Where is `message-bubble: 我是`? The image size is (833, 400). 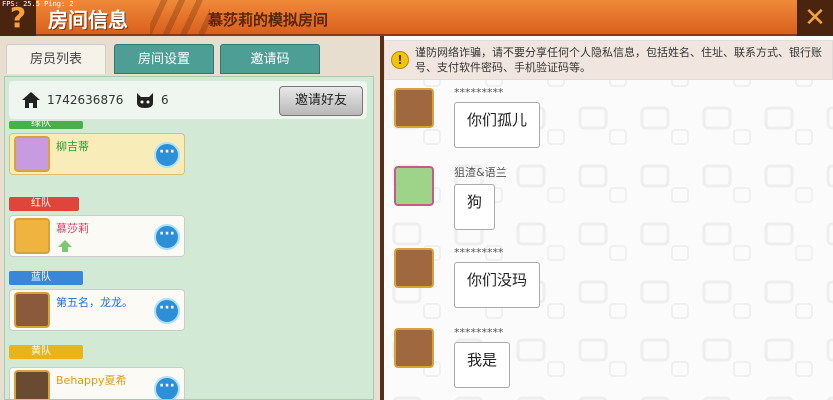 message-bubble: 我是 is located at coordinates (482, 365).